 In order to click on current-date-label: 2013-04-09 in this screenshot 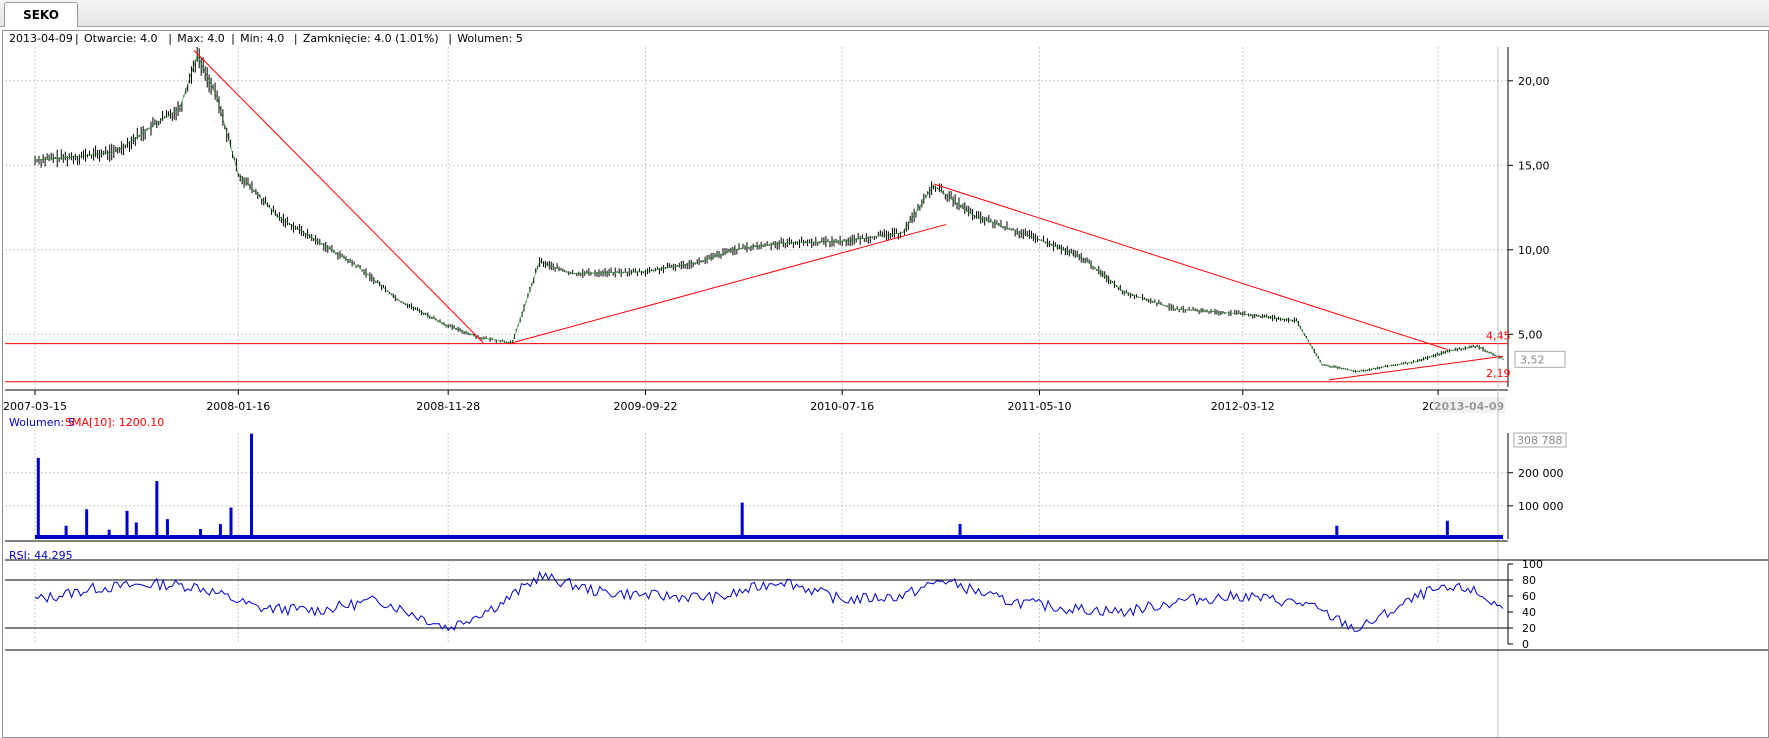, I will do `click(1469, 406)`.